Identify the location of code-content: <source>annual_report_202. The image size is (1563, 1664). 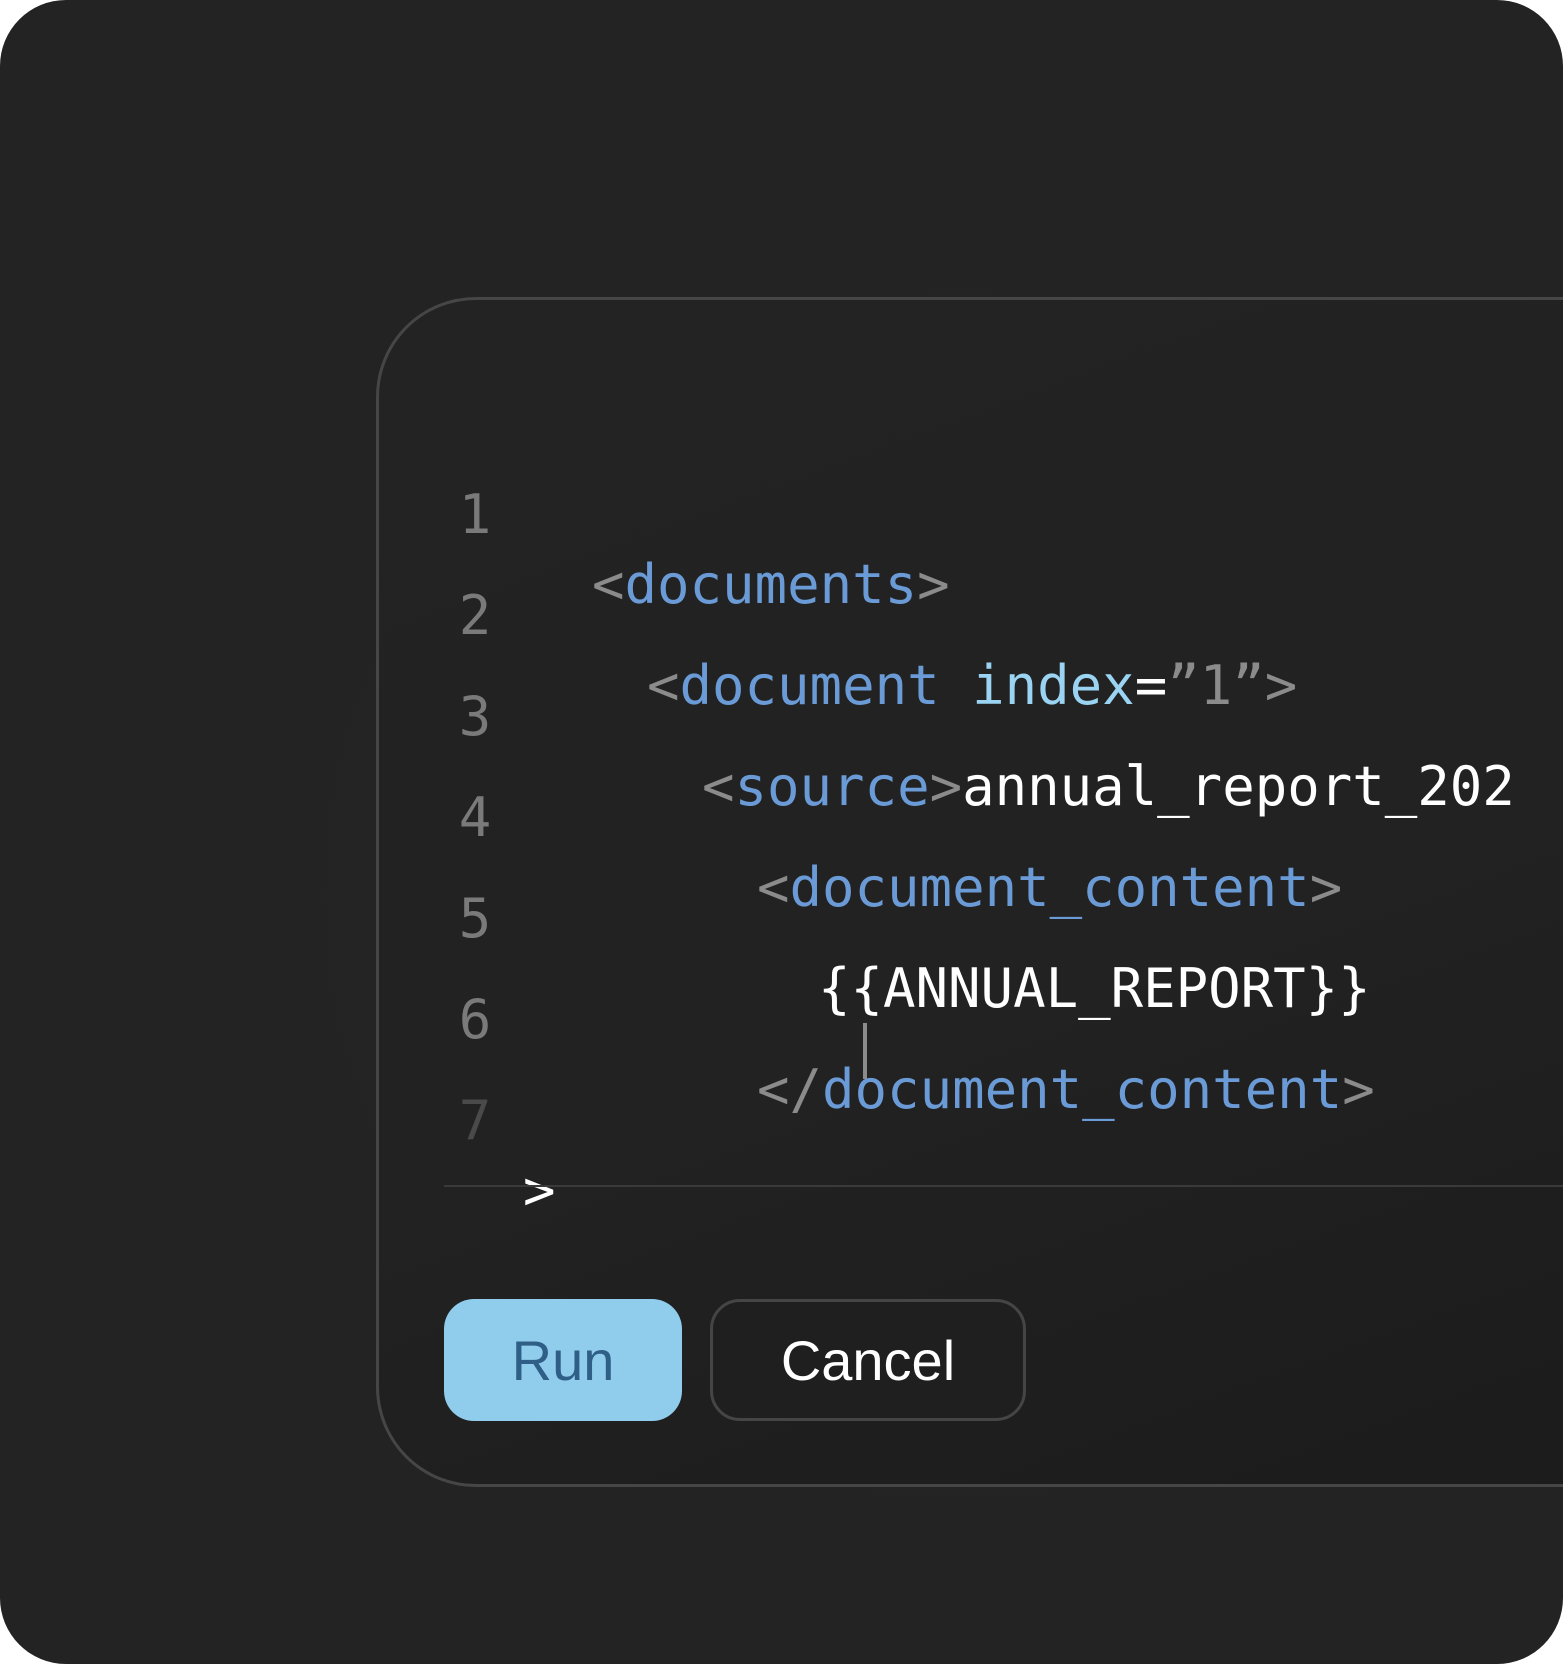
(1108, 787).